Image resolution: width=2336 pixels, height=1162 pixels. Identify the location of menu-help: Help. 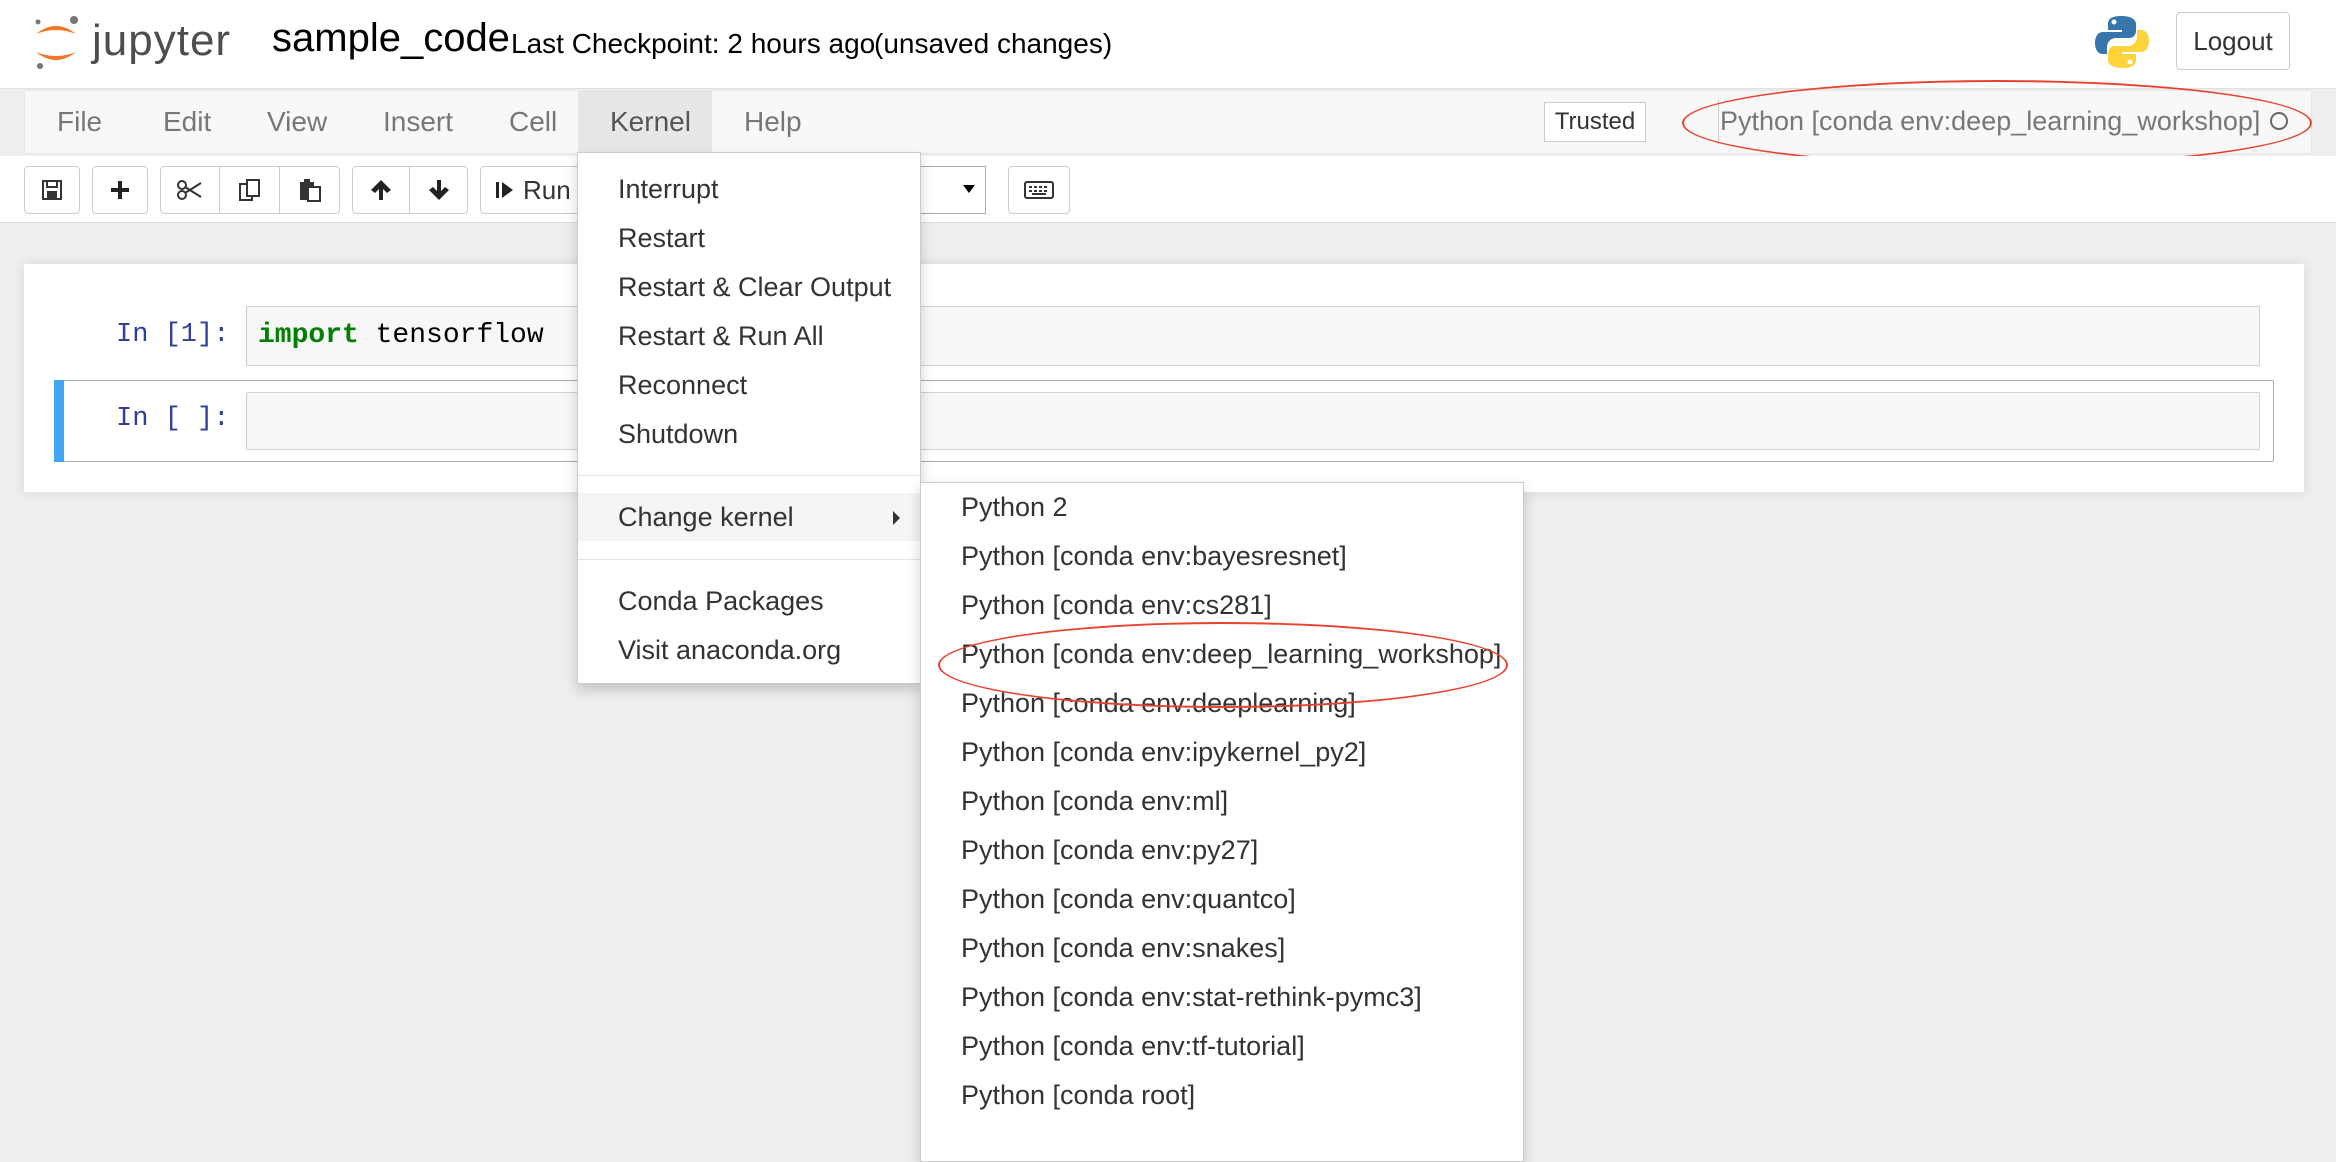
(773, 122).